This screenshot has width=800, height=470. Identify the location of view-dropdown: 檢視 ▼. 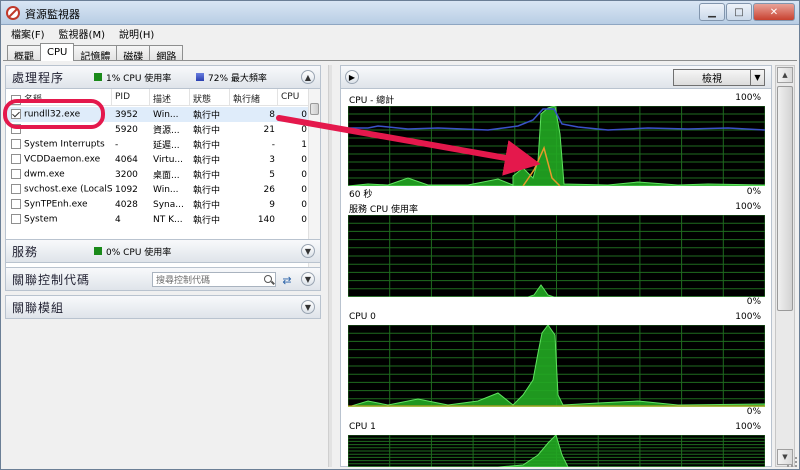
(719, 77).